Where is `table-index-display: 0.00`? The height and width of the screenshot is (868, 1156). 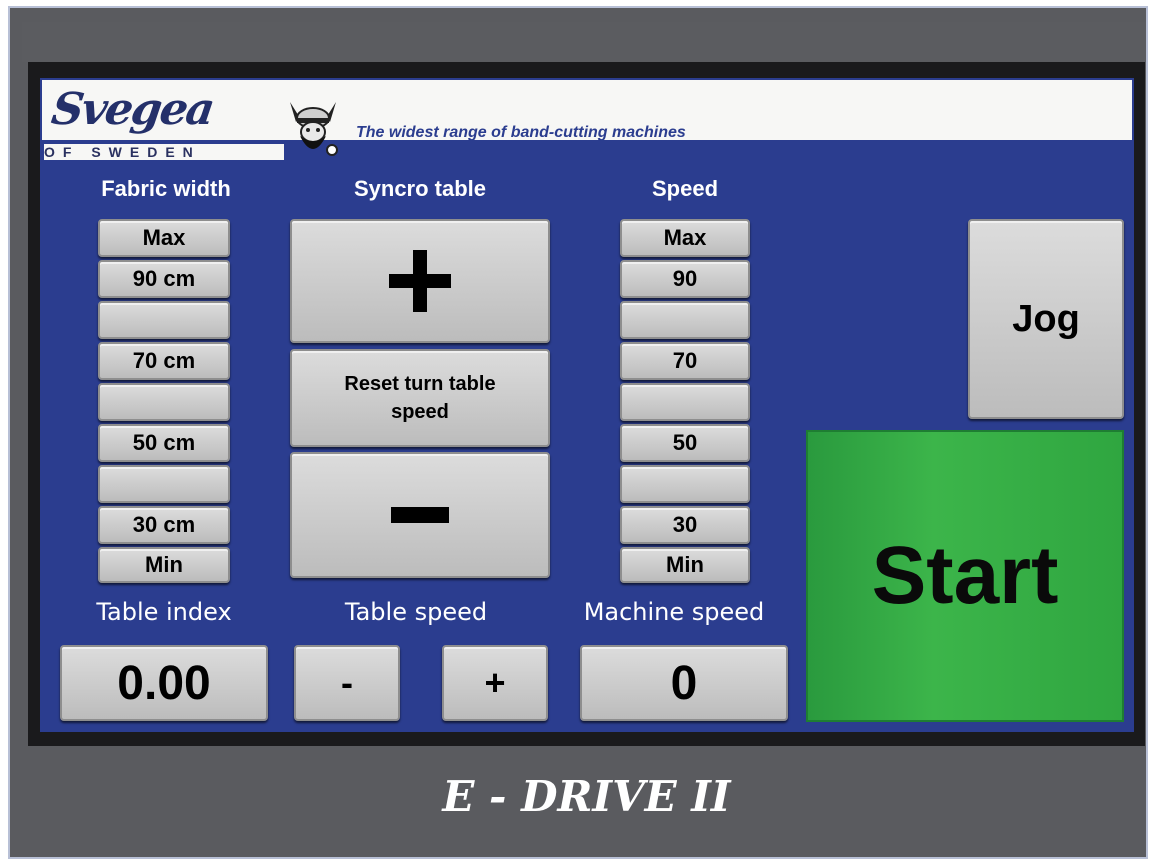 table-index-display: 0.00 is located at coordinates (164, 683).